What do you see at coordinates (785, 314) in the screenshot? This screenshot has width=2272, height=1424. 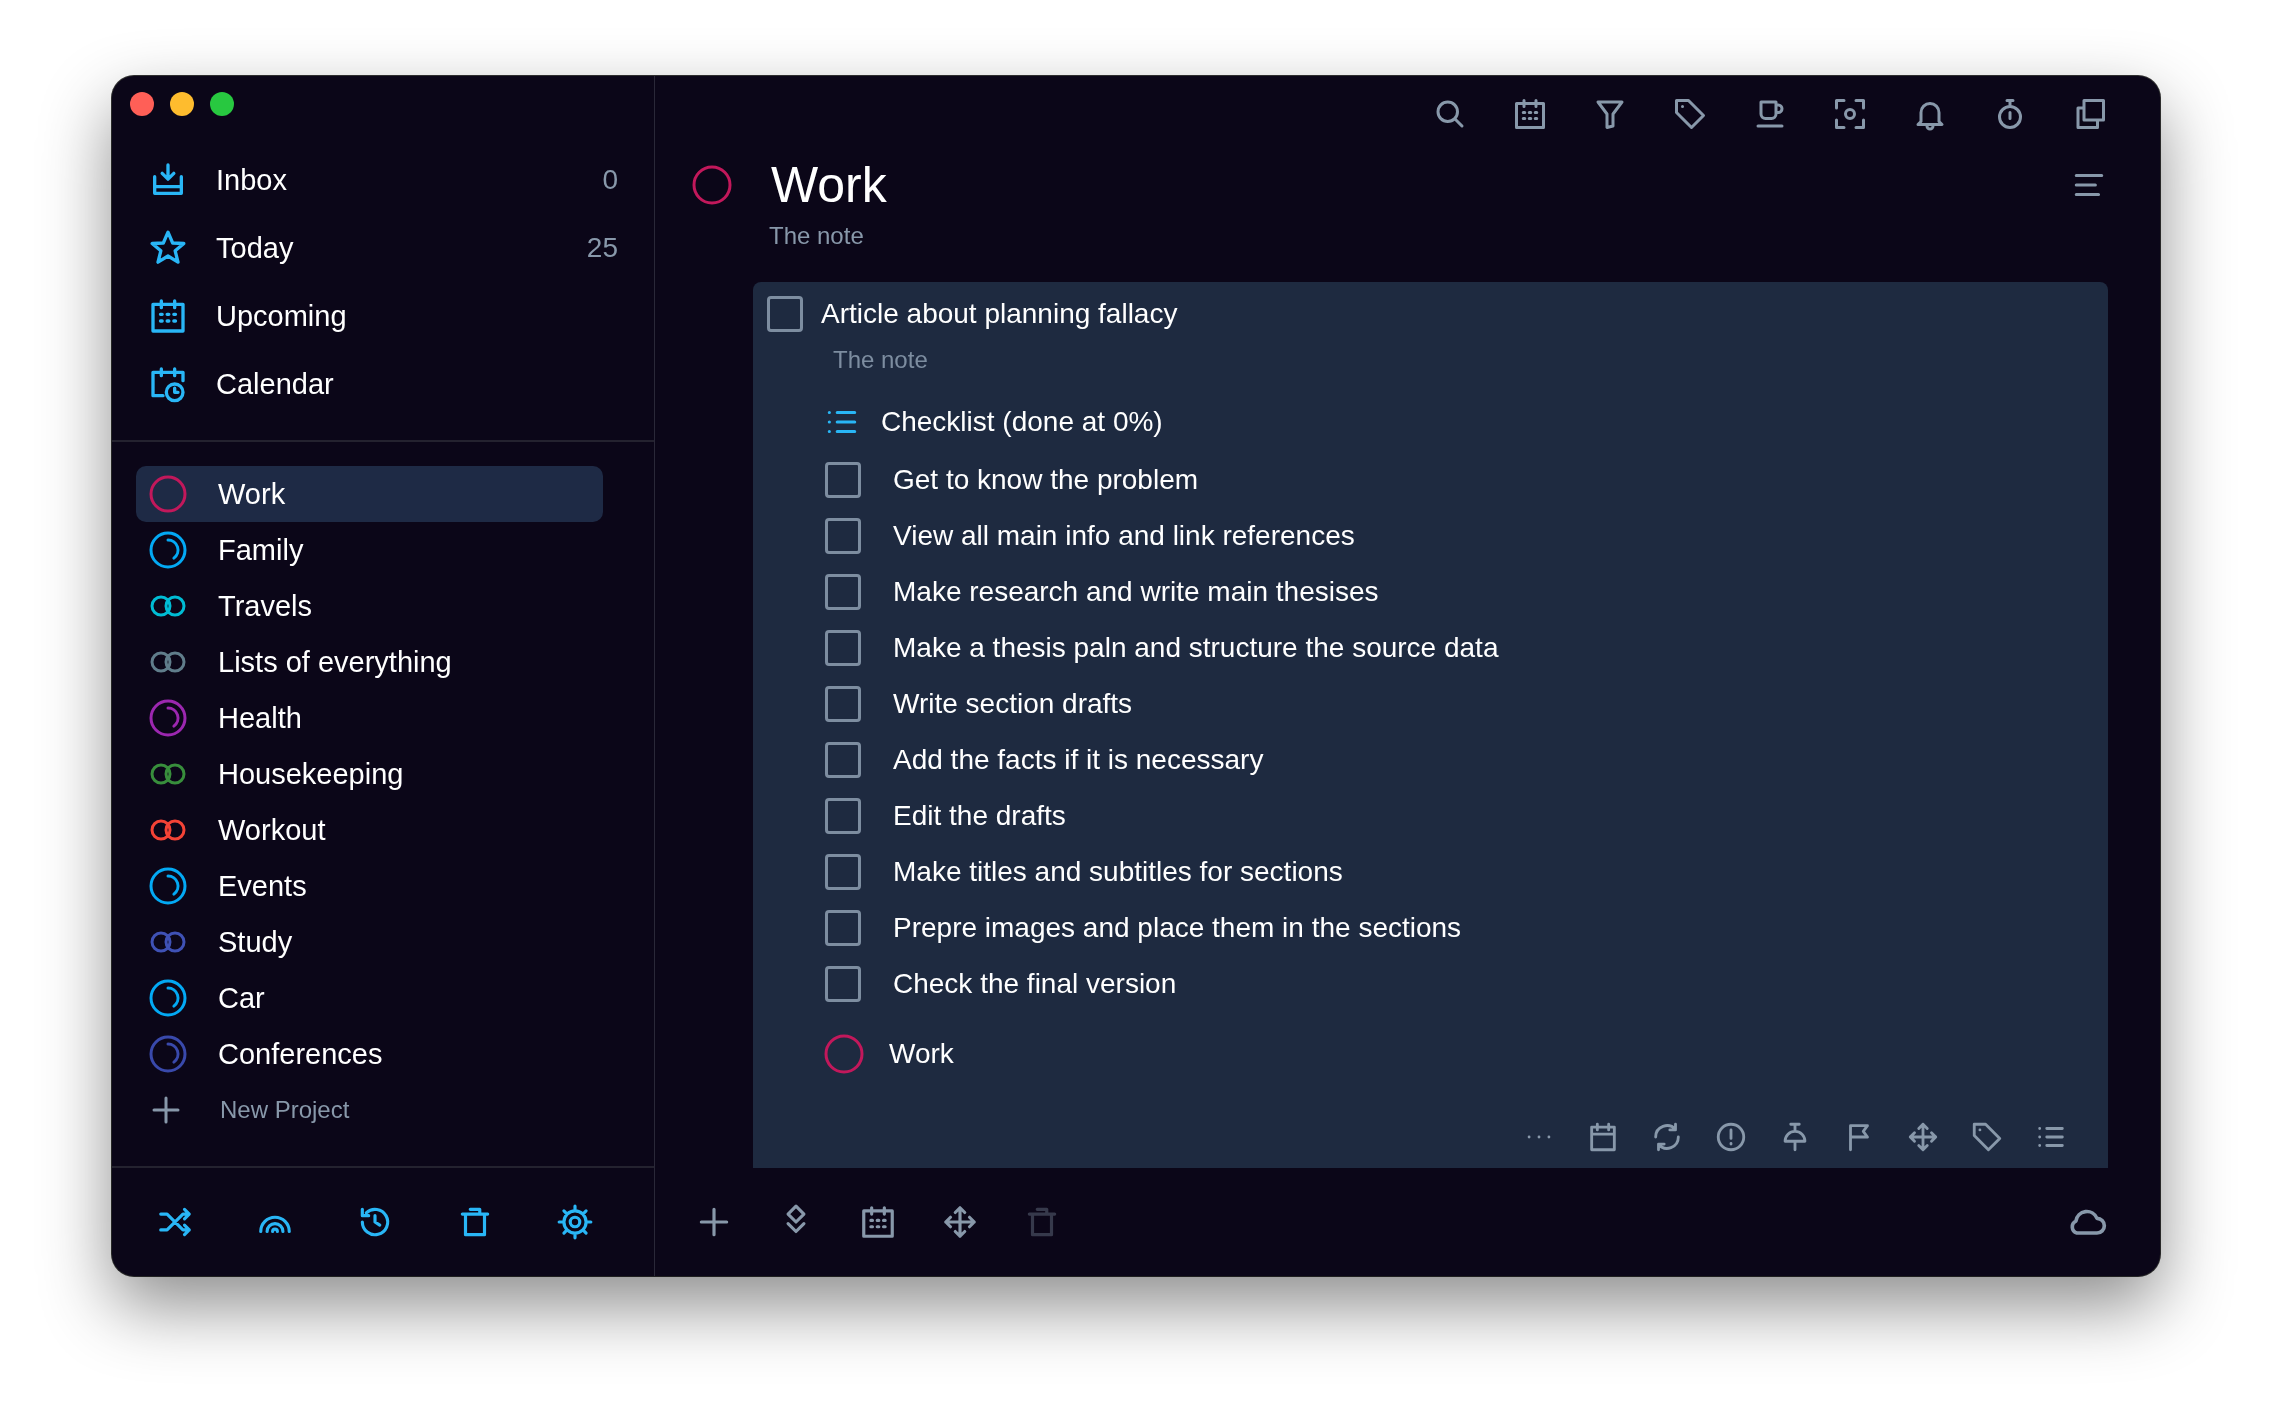 I see `task-checkbox` at bounding box center [785, 314].